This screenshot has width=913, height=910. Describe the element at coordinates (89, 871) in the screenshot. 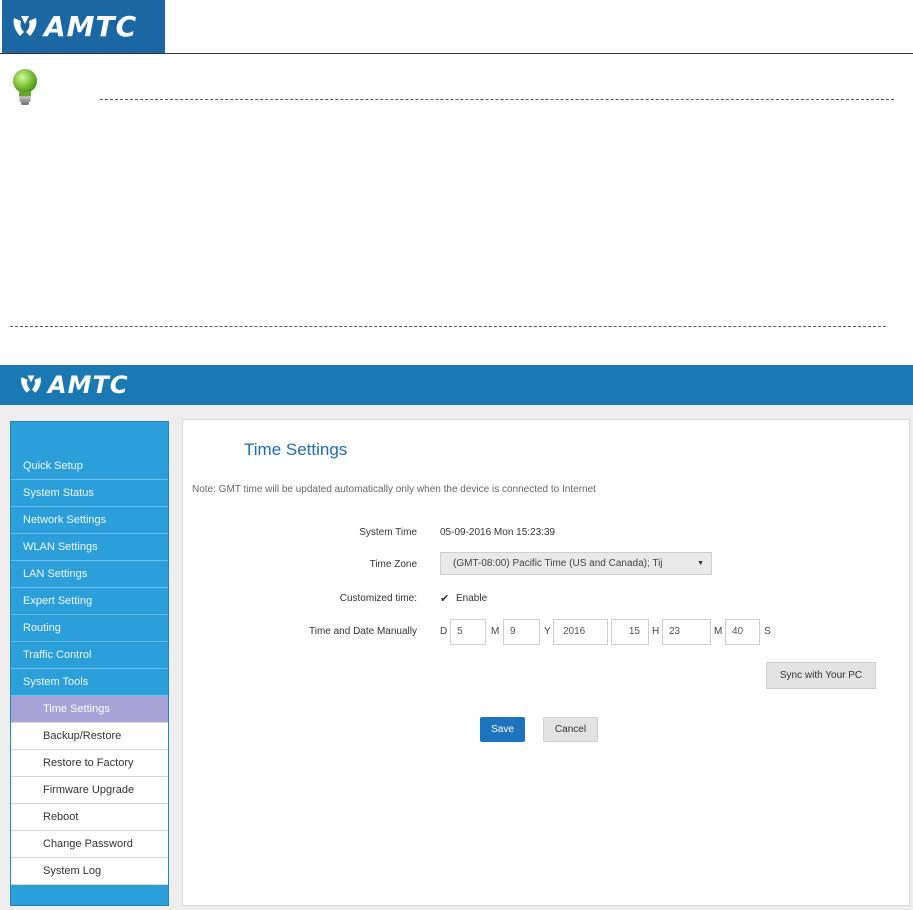

I see `sidebar-subitem-system-log: System Log` at that location.